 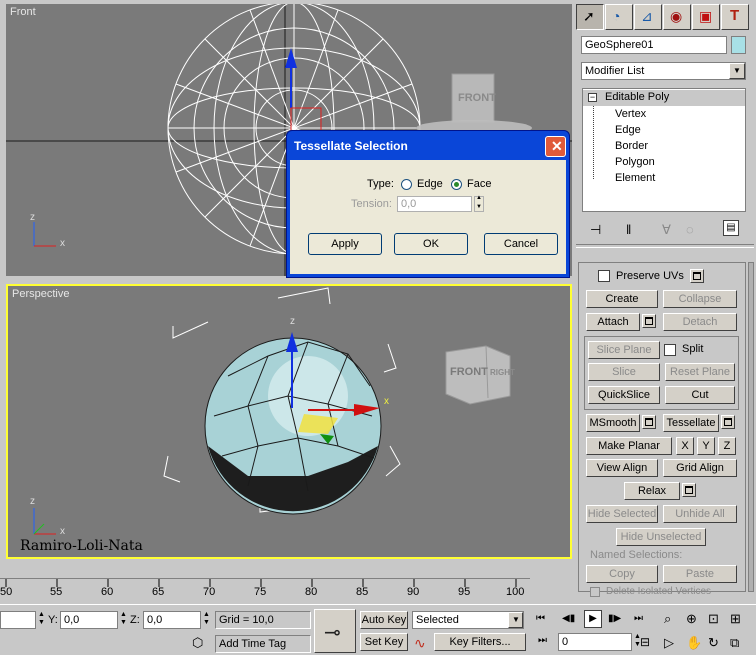 What do you see at coordinates (431, 244) in the screenshot?
I see `ok-button: OK` at bounding box center [431, 244].